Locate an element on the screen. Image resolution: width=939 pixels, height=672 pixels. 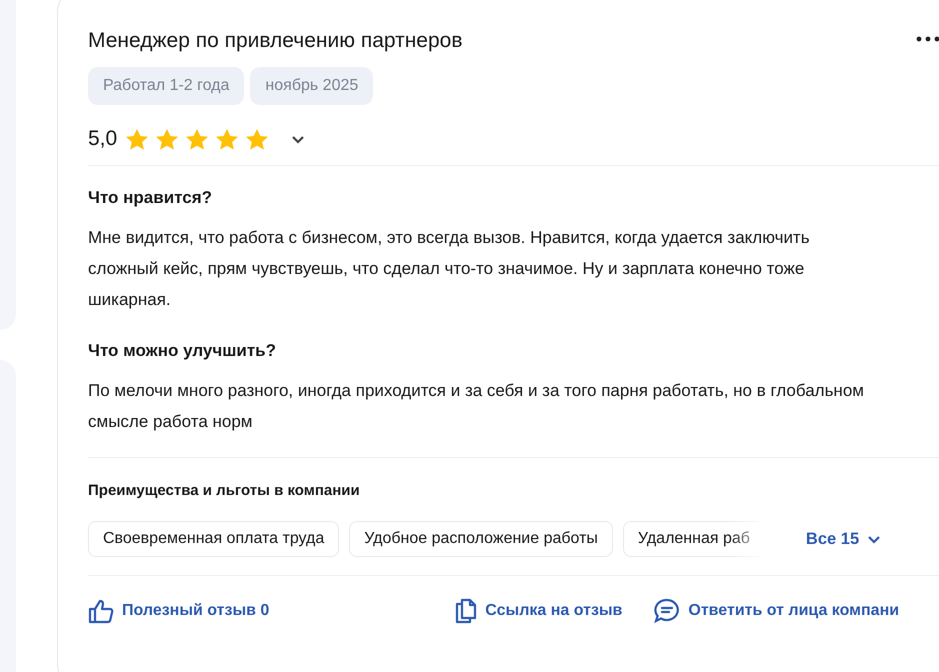
benefits-heading: Преимущества и льготы в компании is located at coordinates (224, 490).